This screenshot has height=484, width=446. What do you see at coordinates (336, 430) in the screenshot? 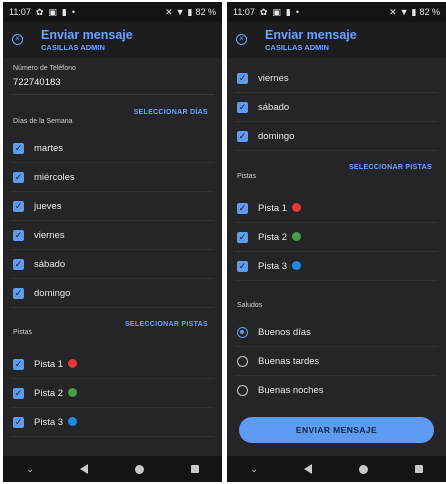
I see `send-message-button: ENVIAR MENSAJE` at bounding box center [336, 430].